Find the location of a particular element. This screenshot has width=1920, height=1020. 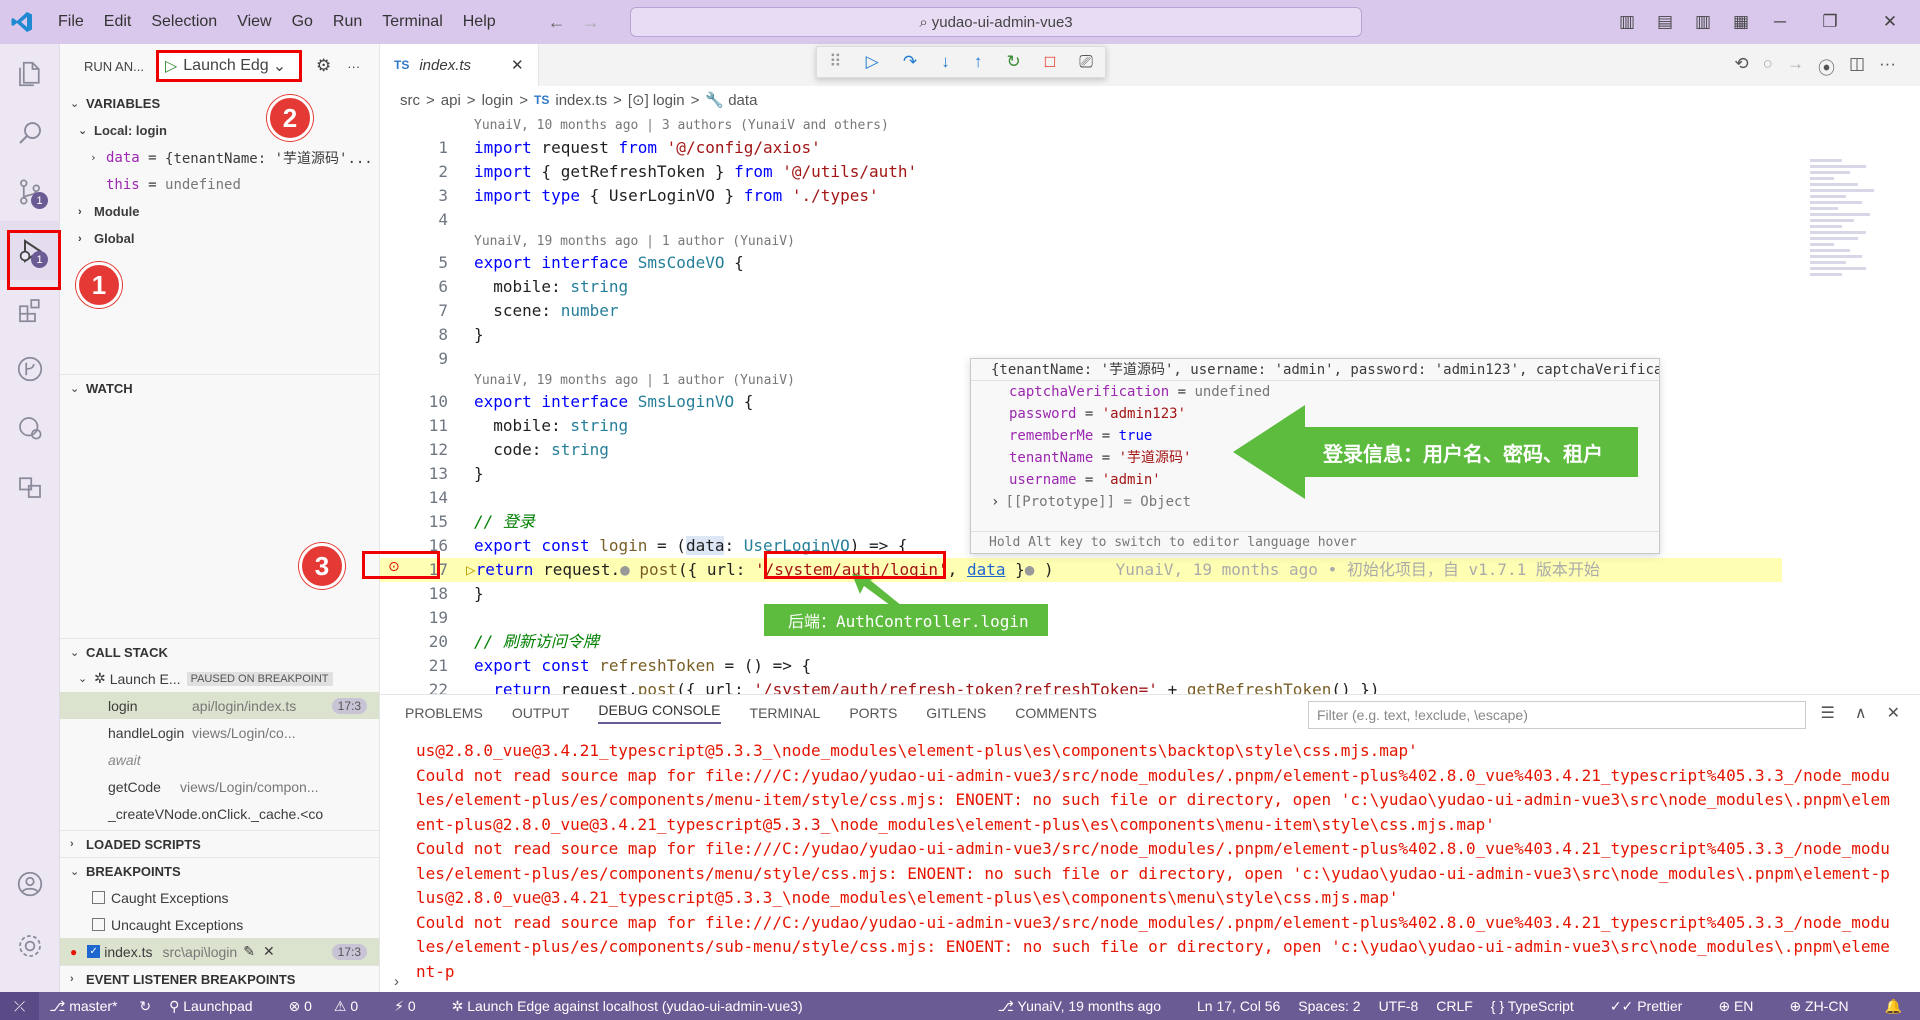

caught-exceptions: Caught Exceptions is located at coordinates (219, 897).